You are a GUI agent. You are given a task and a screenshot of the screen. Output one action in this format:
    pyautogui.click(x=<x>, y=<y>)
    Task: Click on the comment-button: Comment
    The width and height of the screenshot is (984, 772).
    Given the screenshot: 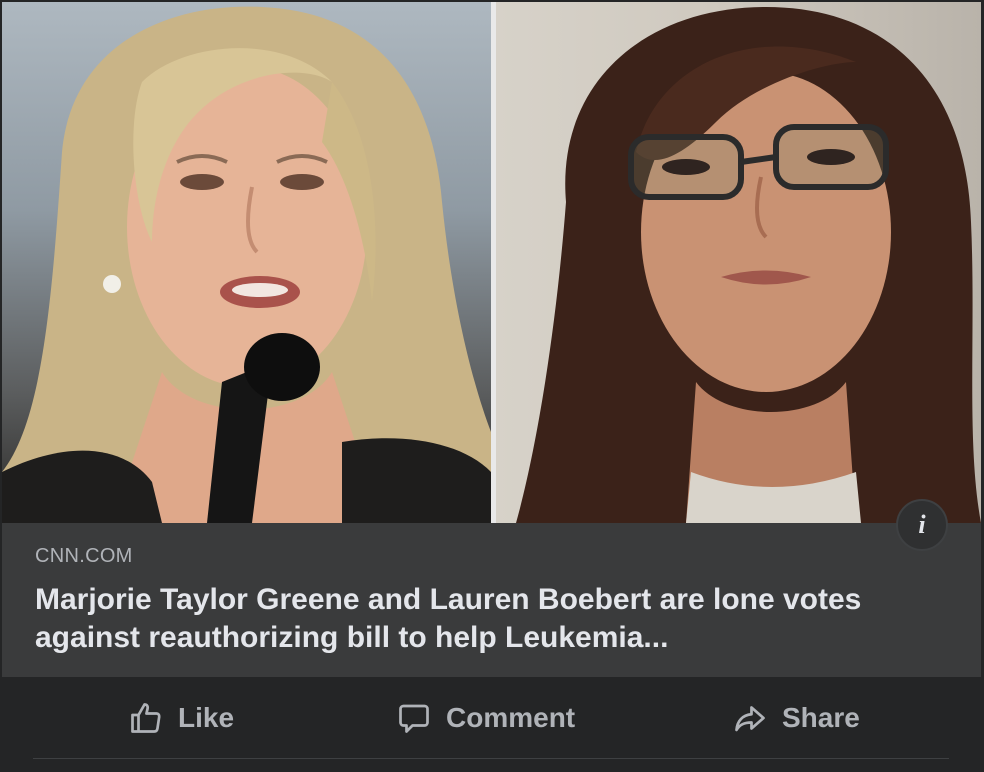 What is the action you would take?
    pyautogui.click(x=485, y=718)
    